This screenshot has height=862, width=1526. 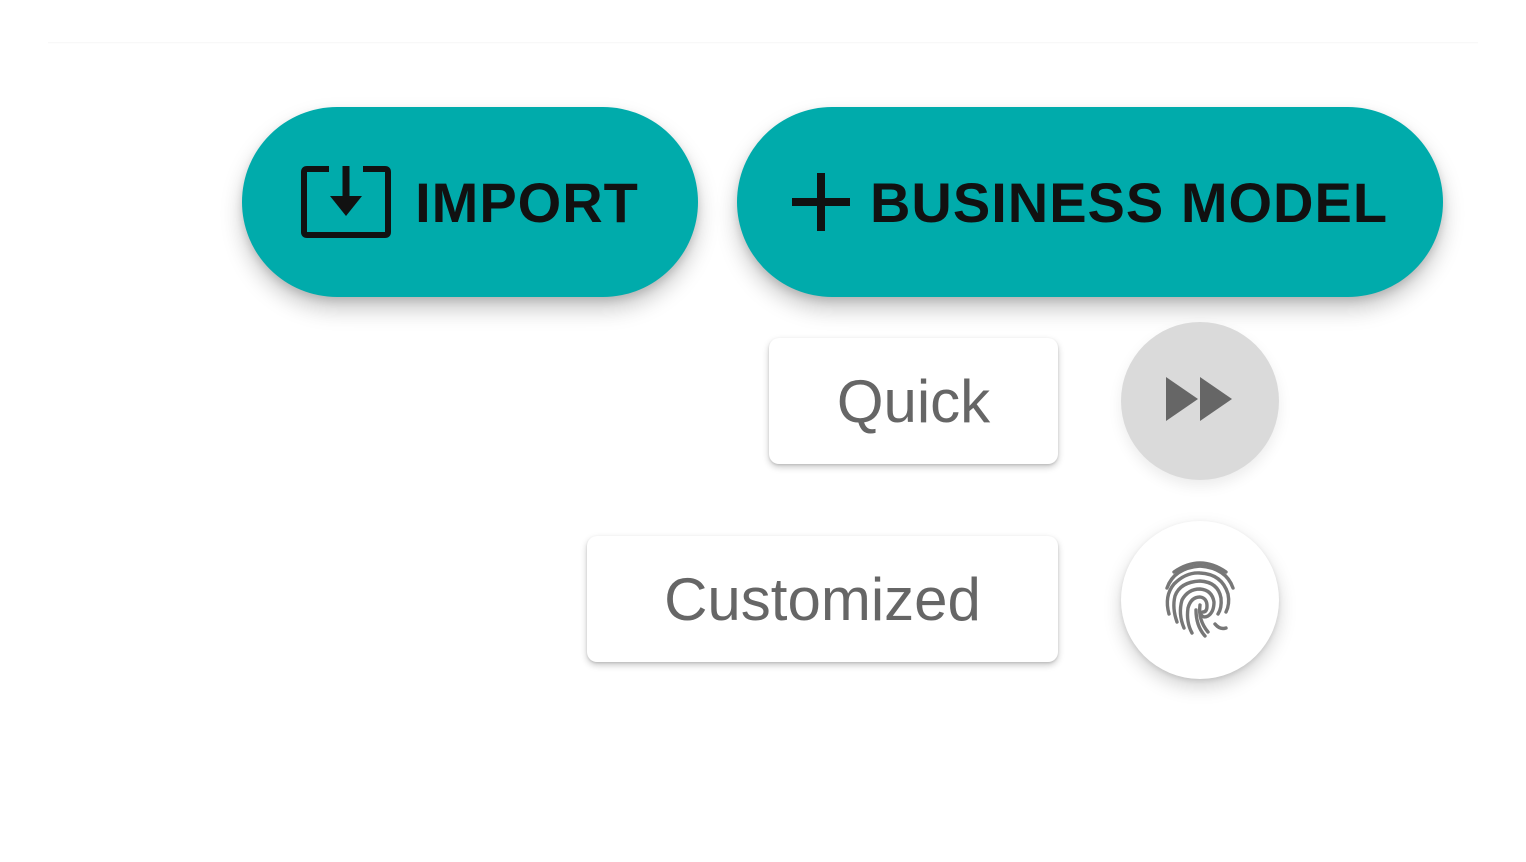 I want to click on quick-label-text: Quick, so click(x=913, y=401).